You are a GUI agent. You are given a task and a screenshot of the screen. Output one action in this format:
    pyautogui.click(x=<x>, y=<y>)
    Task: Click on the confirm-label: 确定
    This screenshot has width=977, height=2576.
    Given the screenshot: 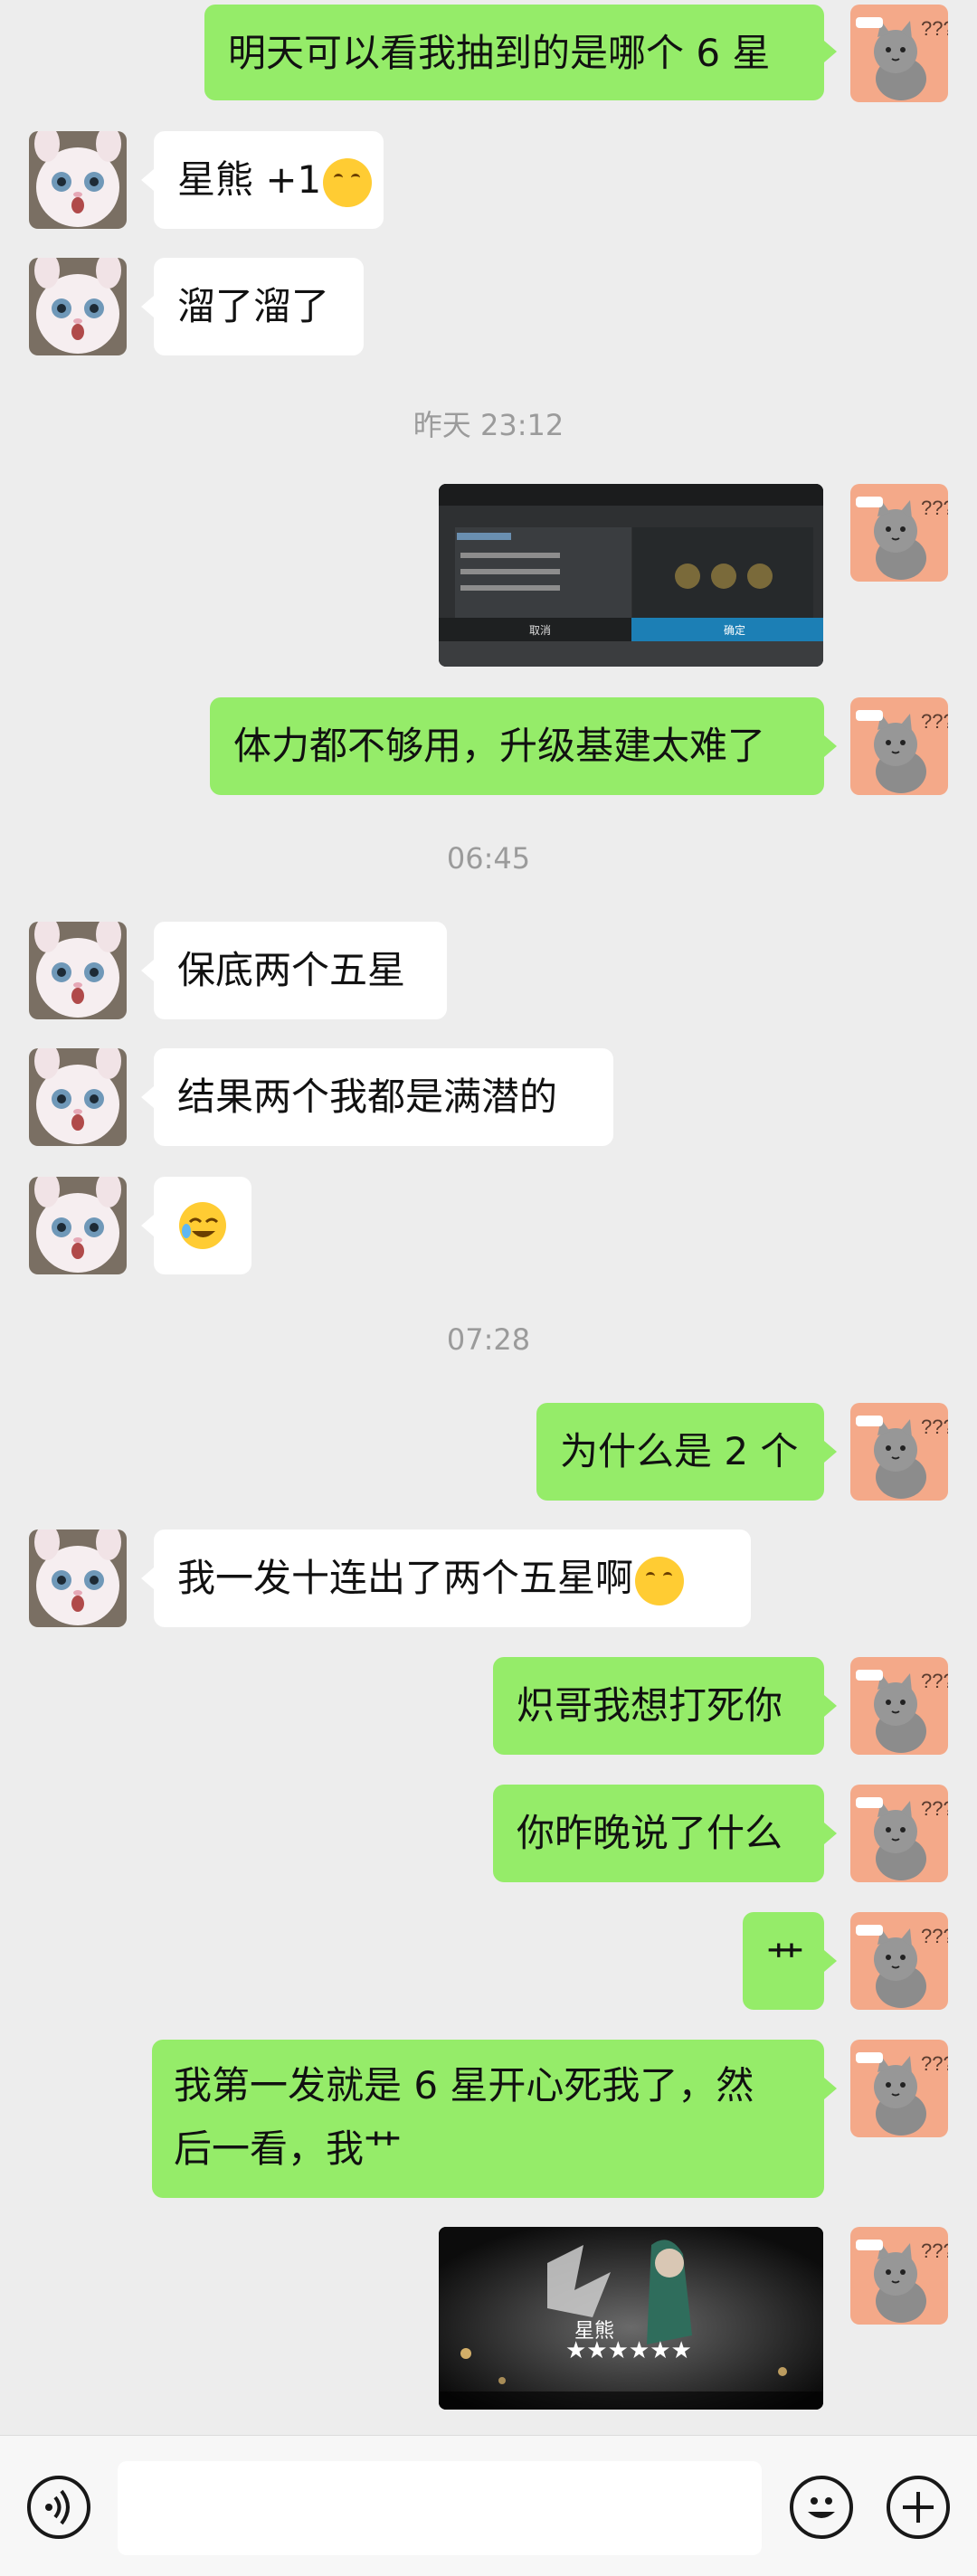 What is the action you would take?
    pyautogui.click(x=734, y=630)
    